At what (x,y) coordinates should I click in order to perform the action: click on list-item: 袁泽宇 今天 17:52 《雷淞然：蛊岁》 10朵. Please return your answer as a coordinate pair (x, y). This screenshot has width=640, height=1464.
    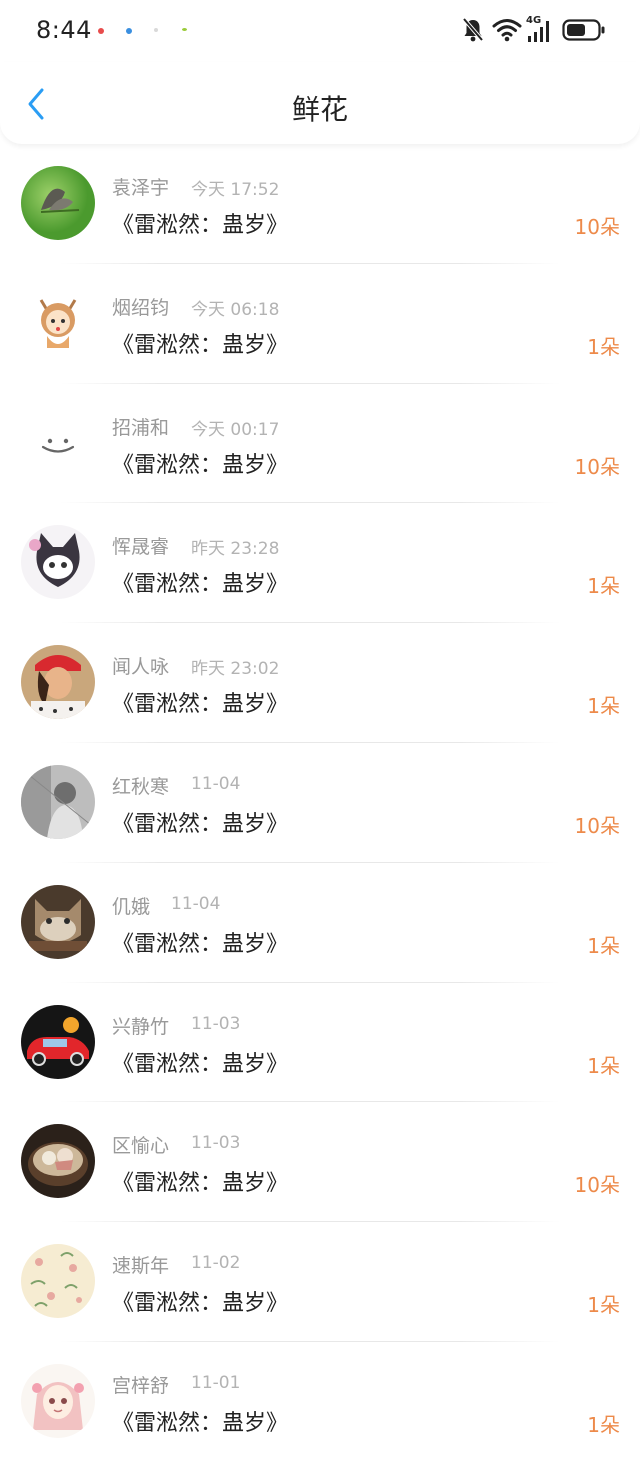
    Looking at the image, I should click on (320, 204).